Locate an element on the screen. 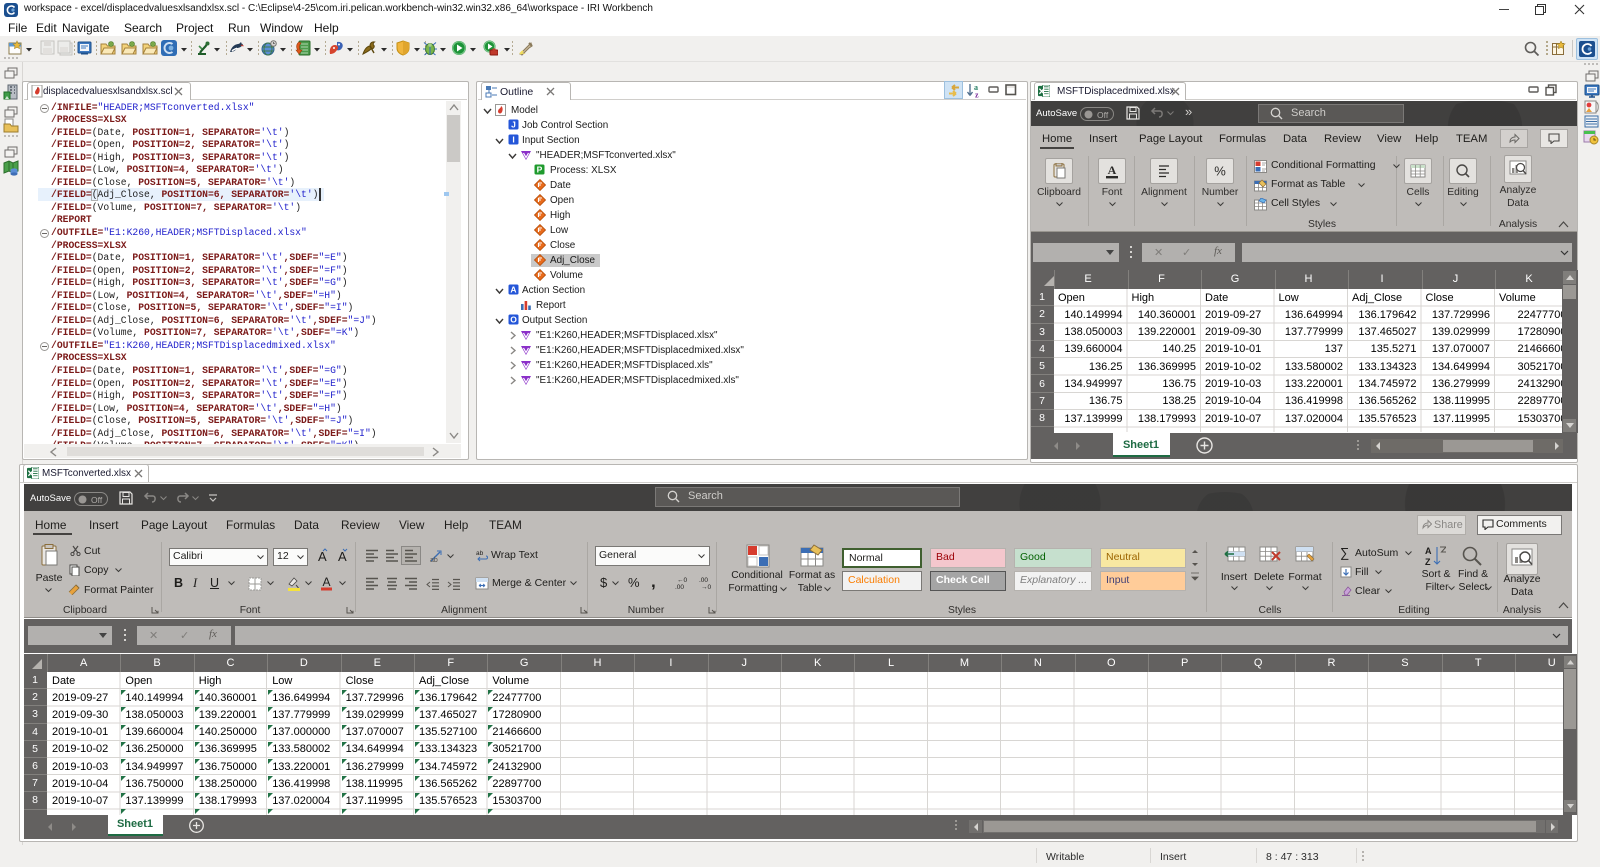  svg-text: O is located at coordinates (513, 320).